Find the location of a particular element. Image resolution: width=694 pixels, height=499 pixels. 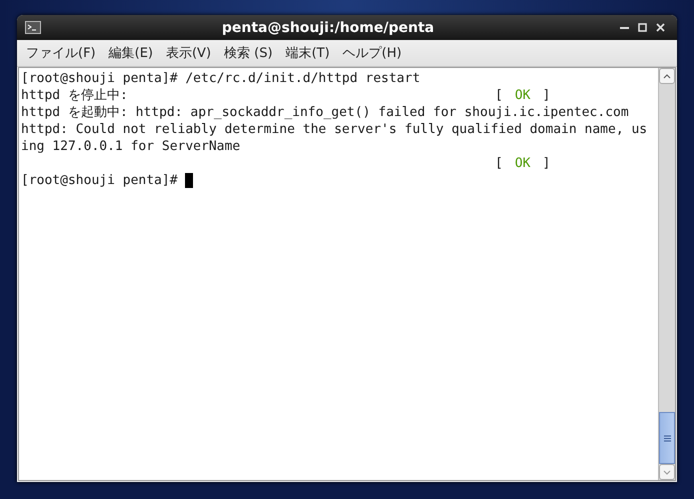

maximize-icon is located at coordinates (642, 27).